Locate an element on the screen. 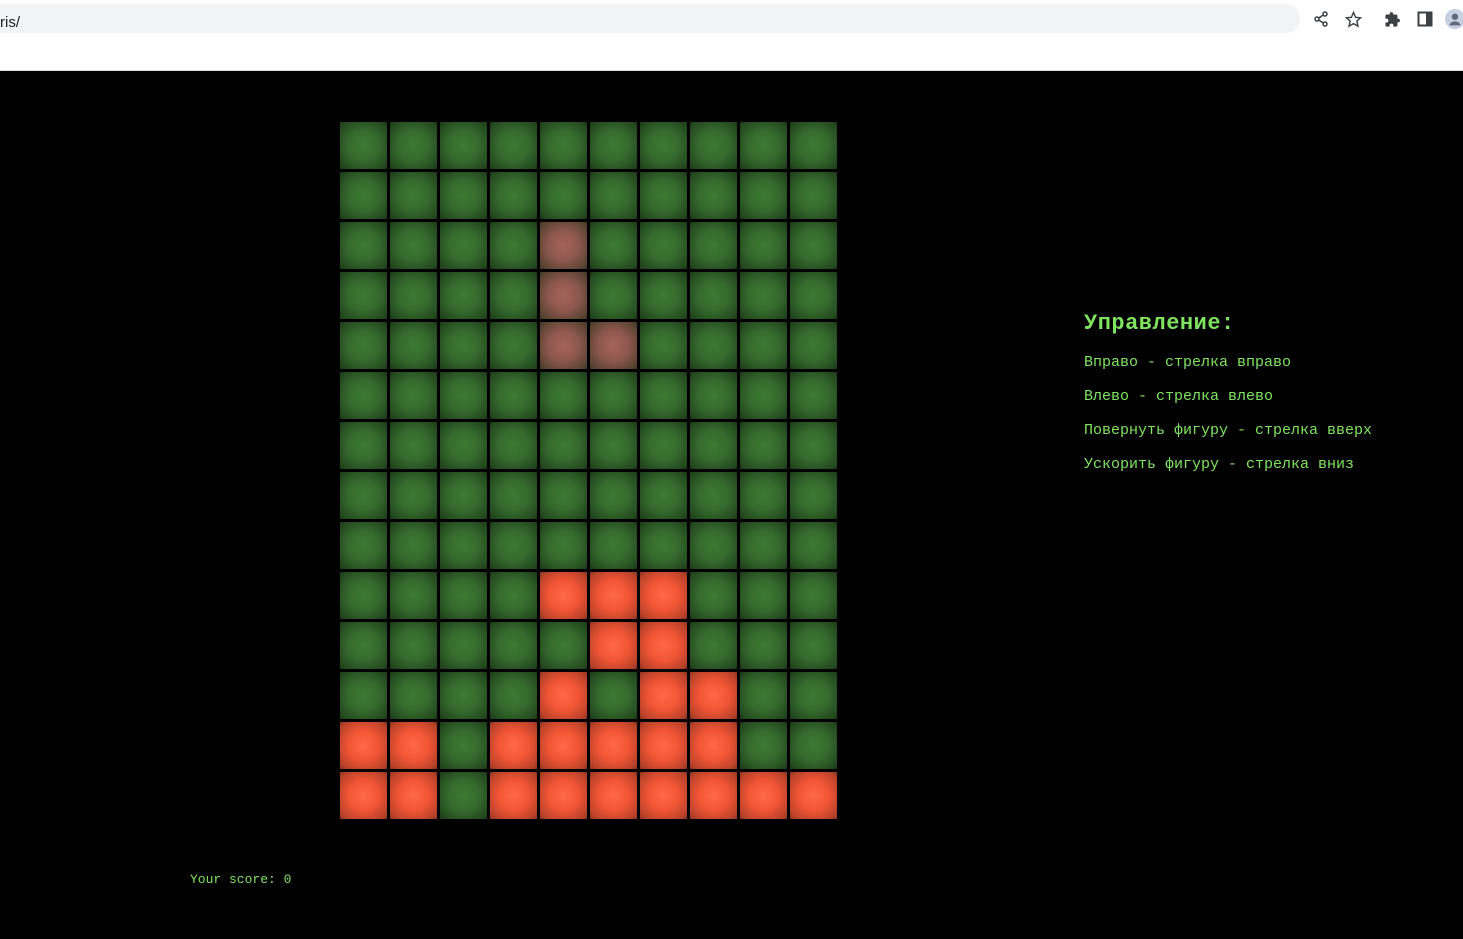 This screenshot has width=1463, height=939. bookmarks-bar is located at coordinates (731, 54).